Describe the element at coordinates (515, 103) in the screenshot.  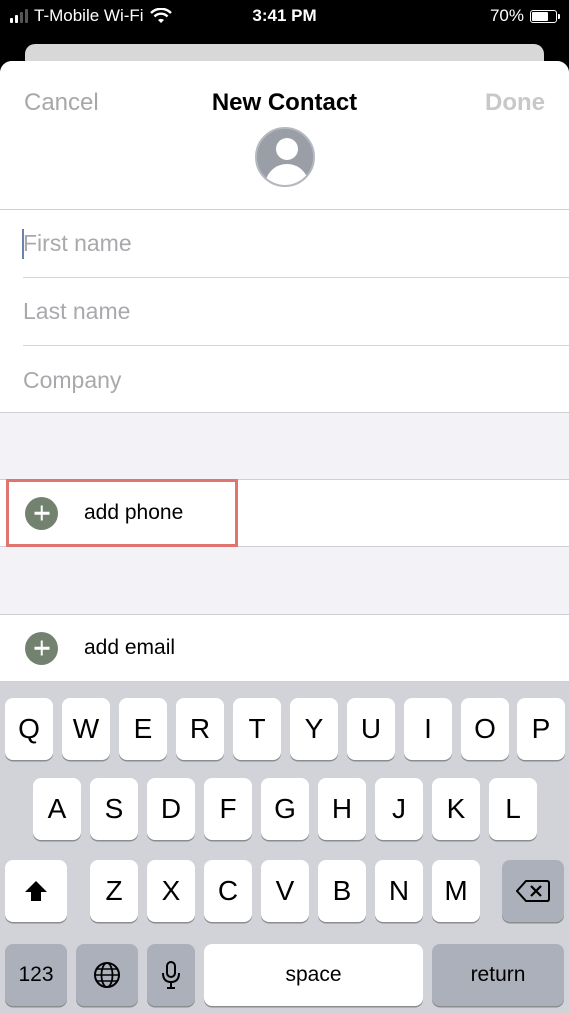
I see `done-button: Done` at that location.